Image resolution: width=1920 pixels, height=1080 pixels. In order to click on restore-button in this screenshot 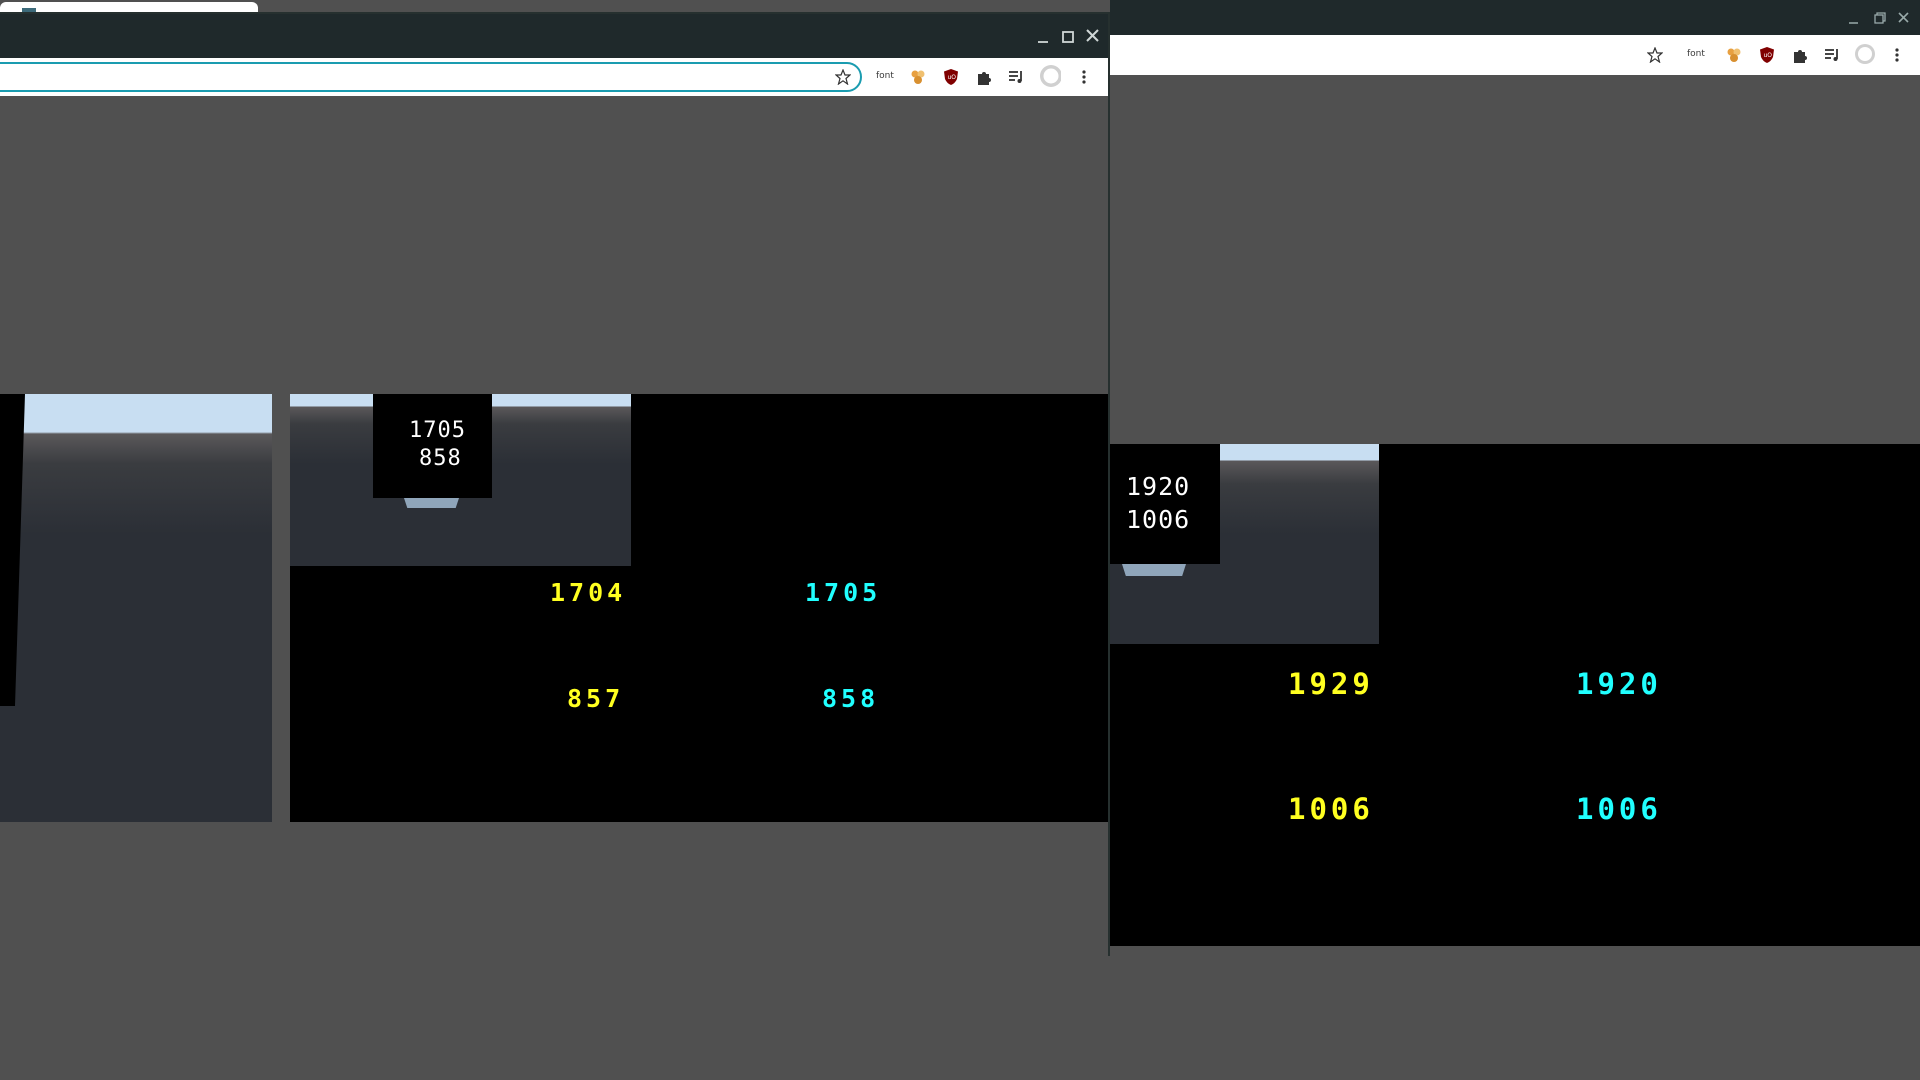, I will do `click(1879, 19)`.